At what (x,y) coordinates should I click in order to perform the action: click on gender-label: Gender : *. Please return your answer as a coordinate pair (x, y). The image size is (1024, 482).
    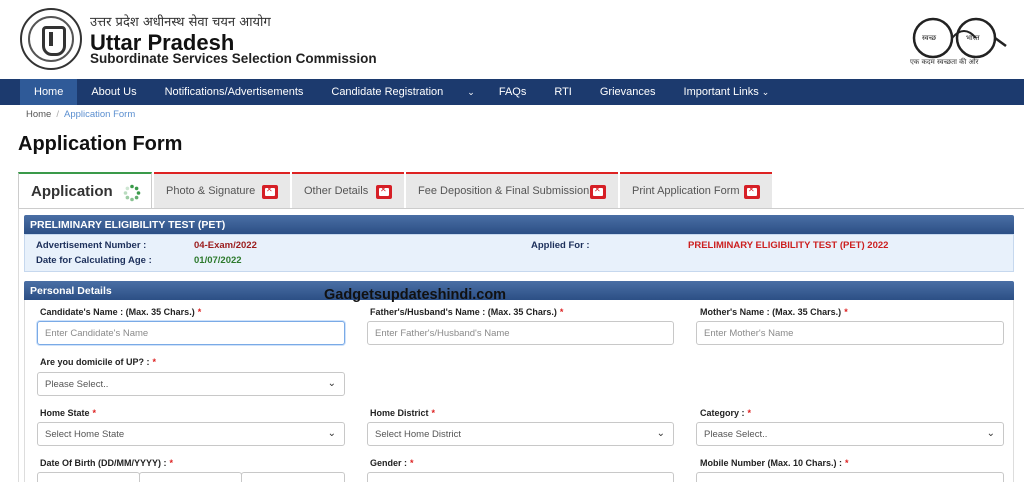
    Looking at the image, I should click on (392, 463).